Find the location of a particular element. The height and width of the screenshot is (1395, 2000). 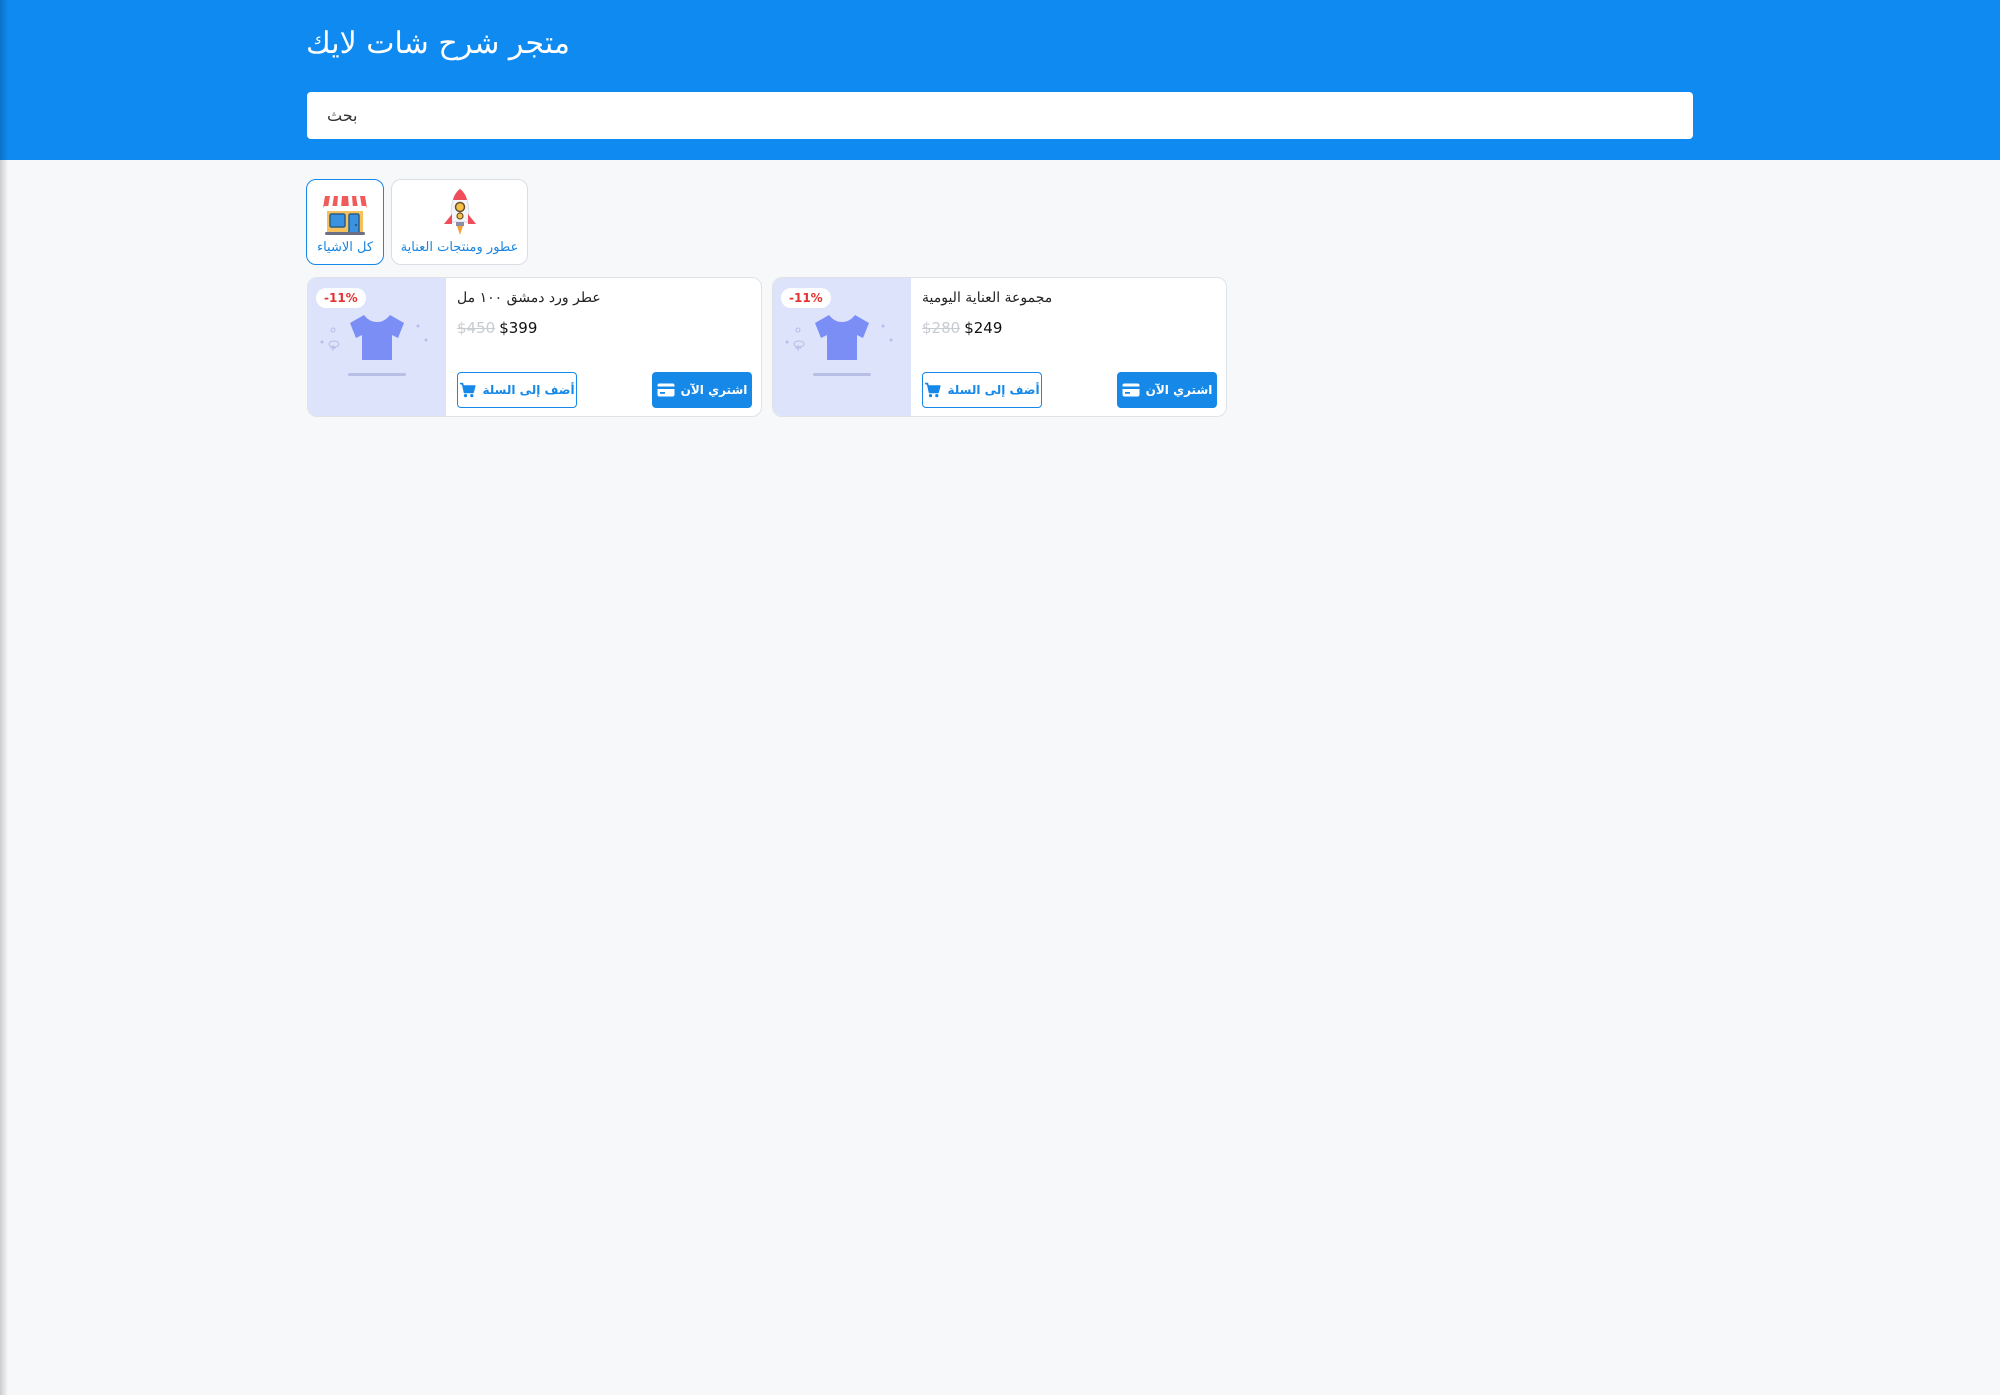

shop-icon is located at coordinates (345, 215).